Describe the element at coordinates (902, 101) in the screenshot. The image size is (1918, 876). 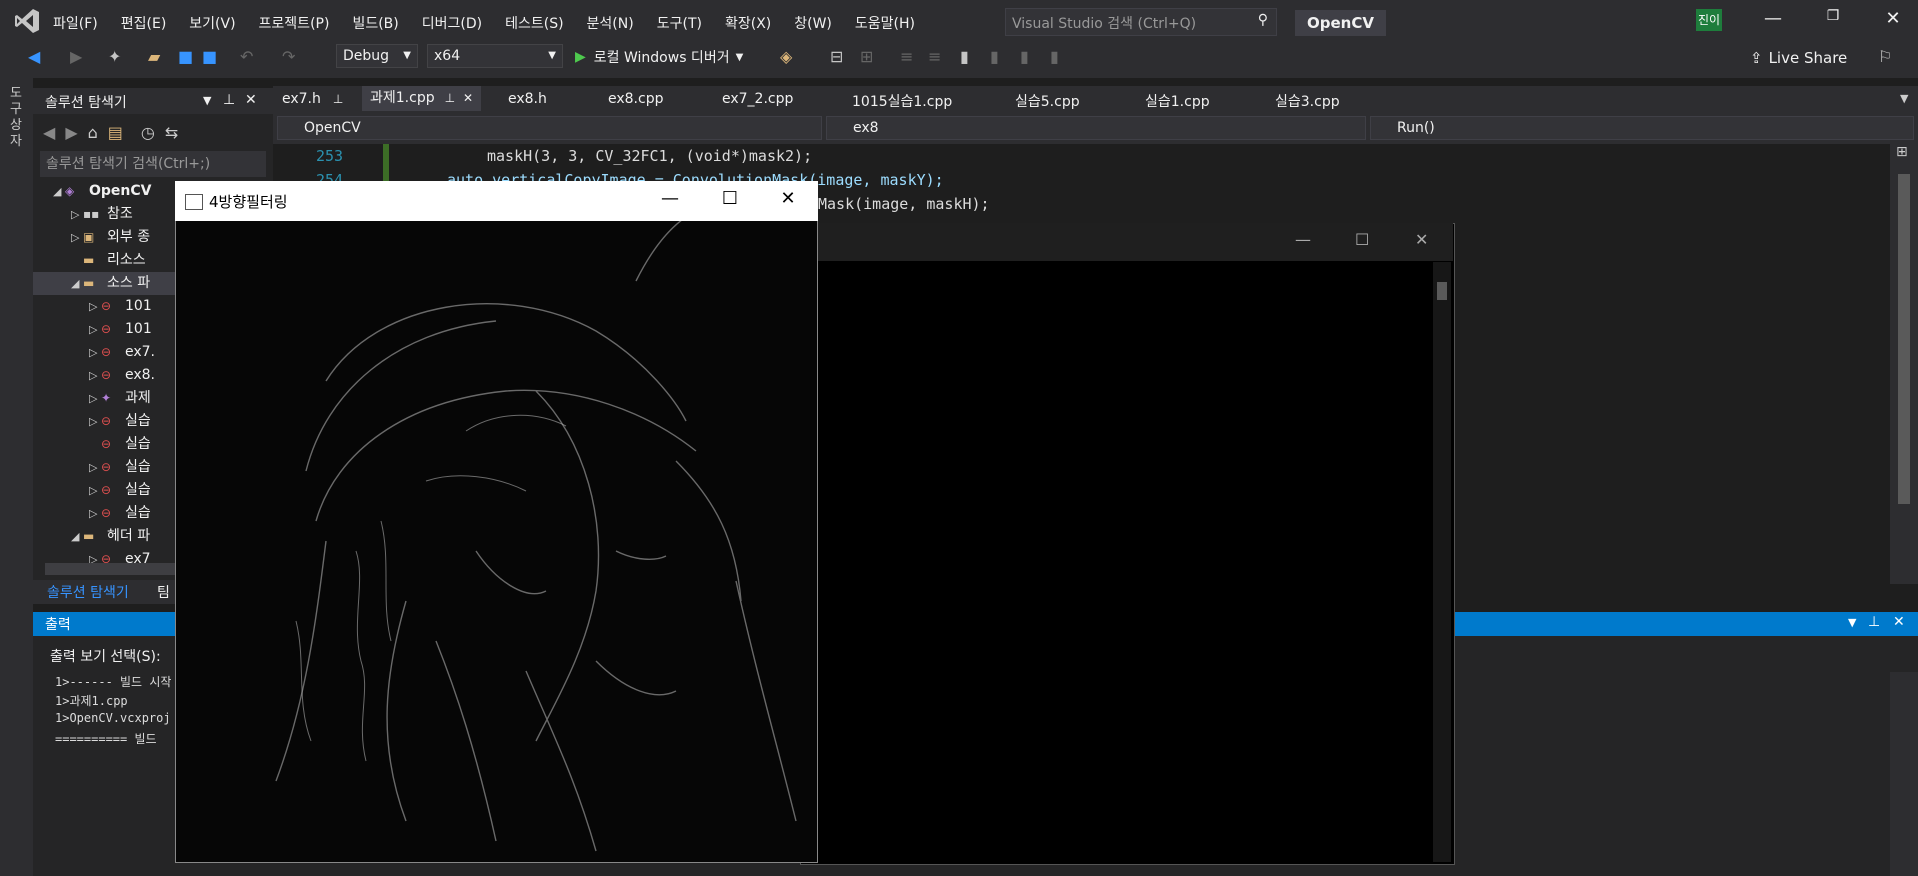
I see `tab-document: 1015실습1.cpp` at that location.